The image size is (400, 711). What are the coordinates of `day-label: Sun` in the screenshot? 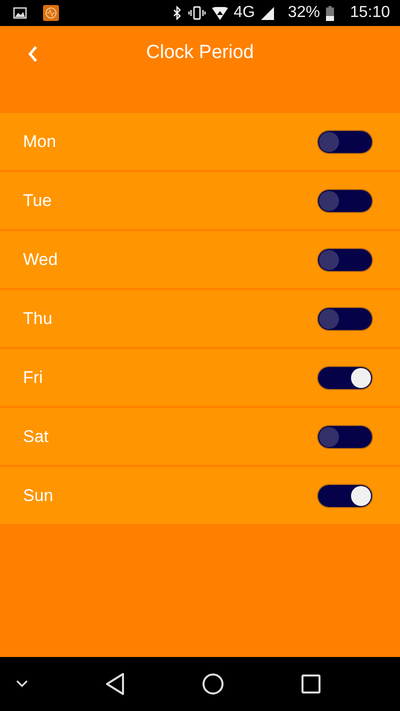 It's located at (38, 496).